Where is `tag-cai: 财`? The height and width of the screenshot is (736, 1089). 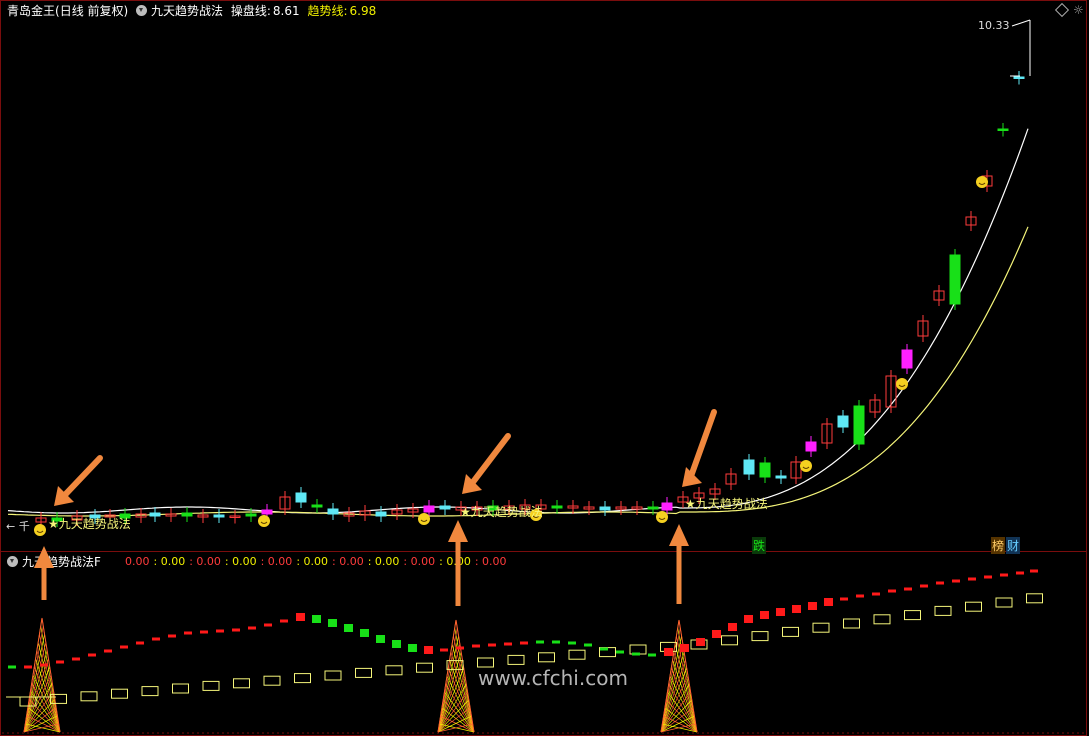
tag-cai: 财 is located at coordinates (1013, 545).